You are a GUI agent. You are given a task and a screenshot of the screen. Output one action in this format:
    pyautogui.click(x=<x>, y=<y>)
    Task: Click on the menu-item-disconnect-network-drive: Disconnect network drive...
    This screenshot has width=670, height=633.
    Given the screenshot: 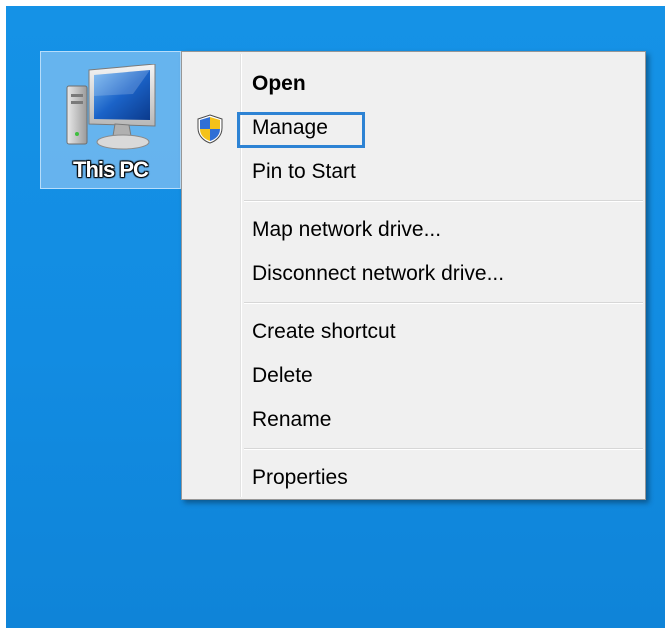 What is the action you would take?
    pyautogui.click(x=413, y=275)
    